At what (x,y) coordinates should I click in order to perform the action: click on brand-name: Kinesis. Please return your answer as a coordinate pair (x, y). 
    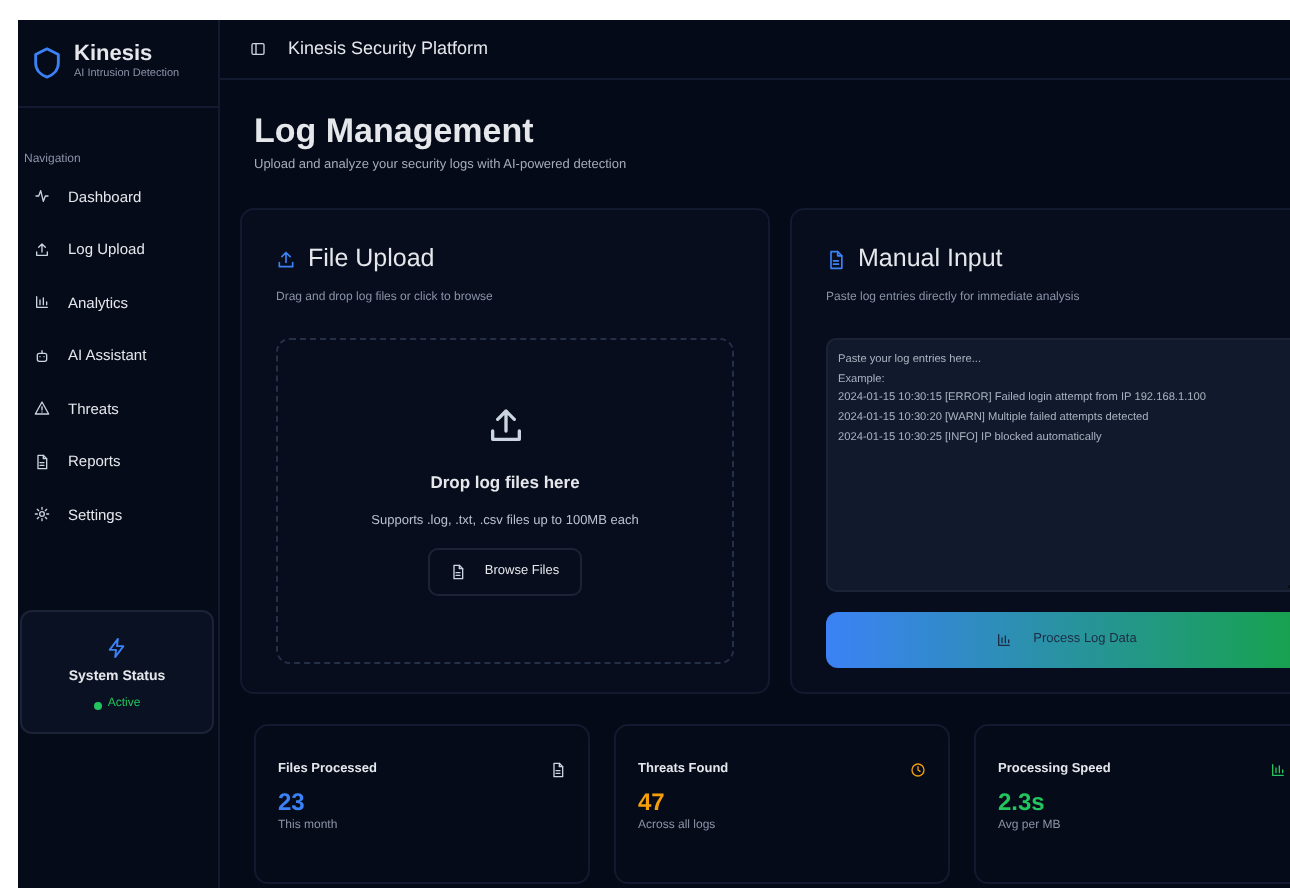
    Looking at the image, I should click on (114, 54).